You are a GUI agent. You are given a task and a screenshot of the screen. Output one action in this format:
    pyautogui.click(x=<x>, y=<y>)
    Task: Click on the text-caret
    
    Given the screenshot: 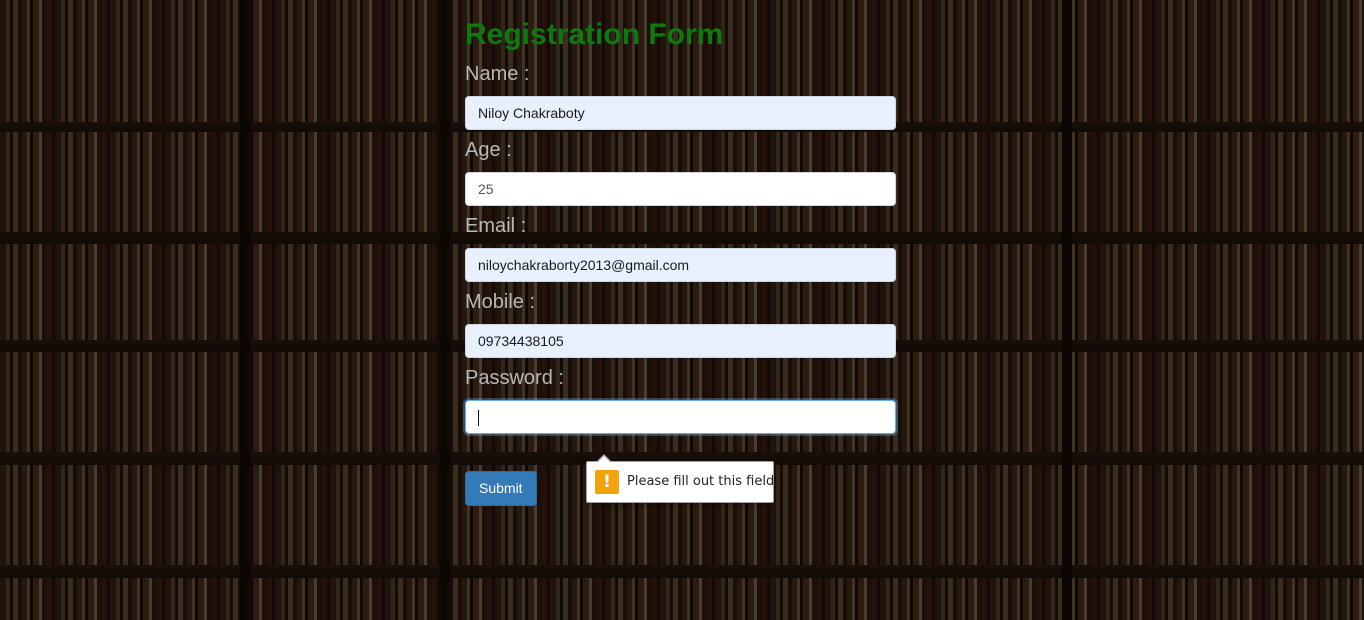 What is the action you would take?
    pyautogui.click(x=478, y=418)
    